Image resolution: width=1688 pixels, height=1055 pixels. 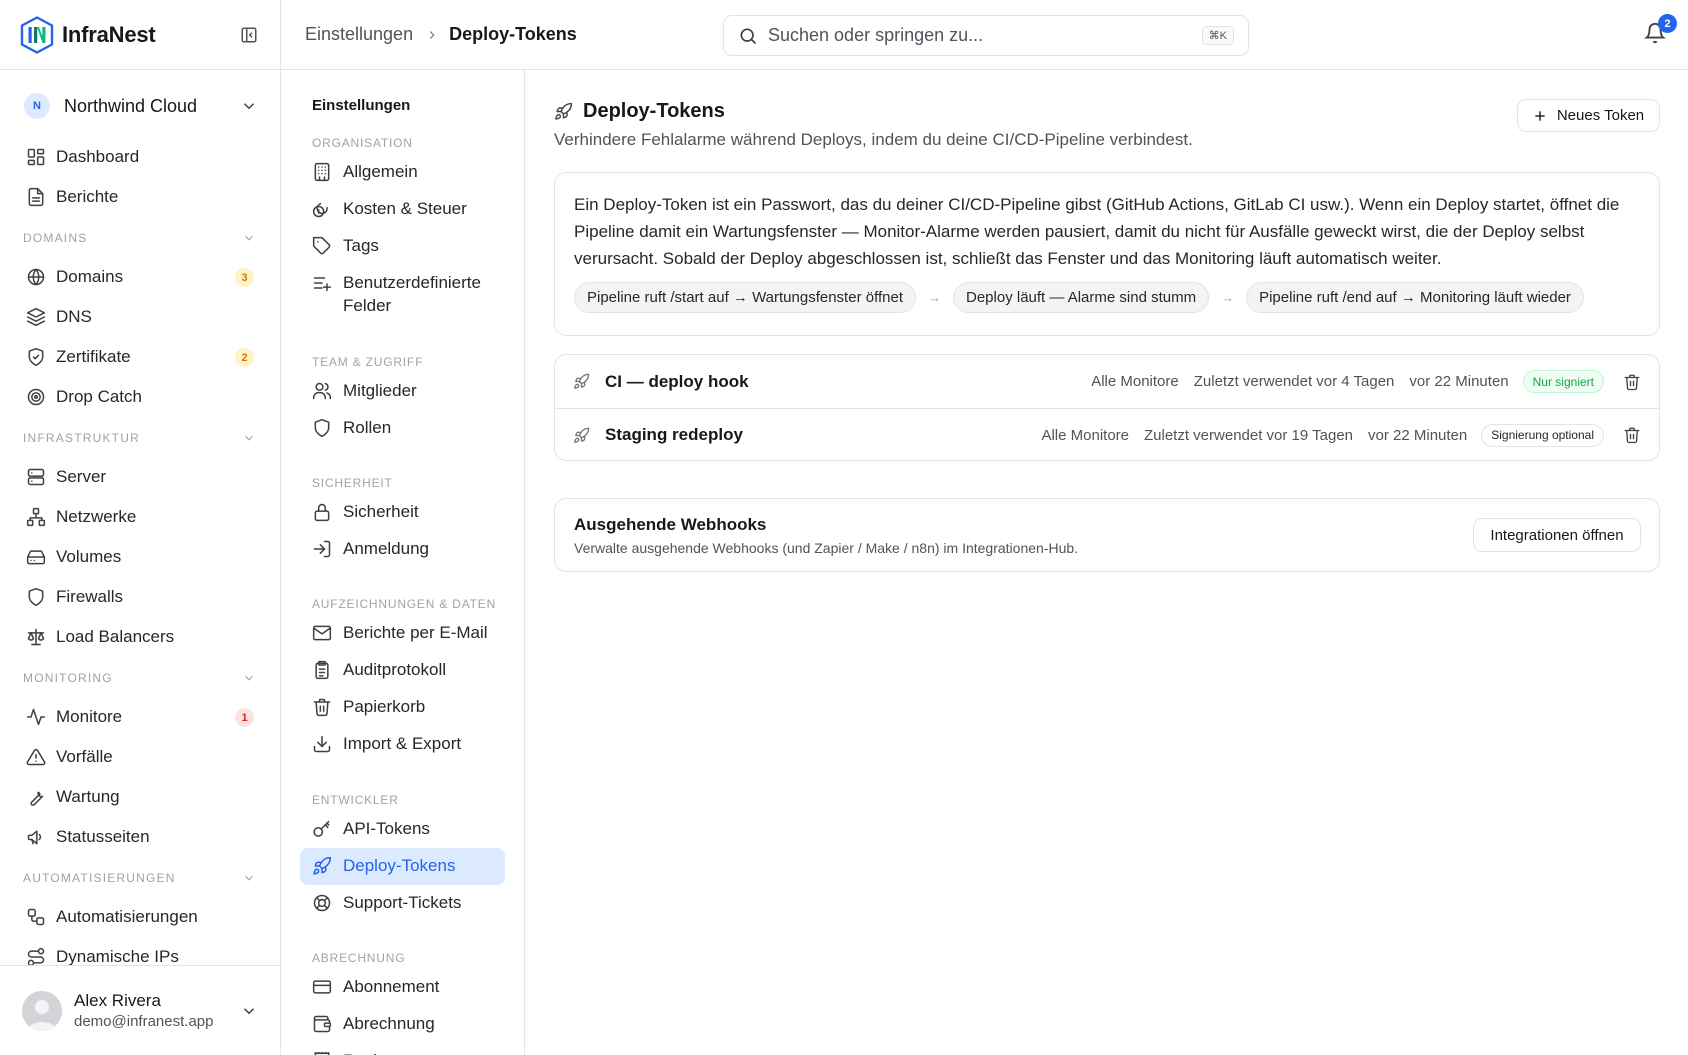 What do you see at coordinates (402, 209) in the screenshot?
I see `settings-nav-item-kosten-steuer: Kosten & Steuer` at bounding box center [402, 209].